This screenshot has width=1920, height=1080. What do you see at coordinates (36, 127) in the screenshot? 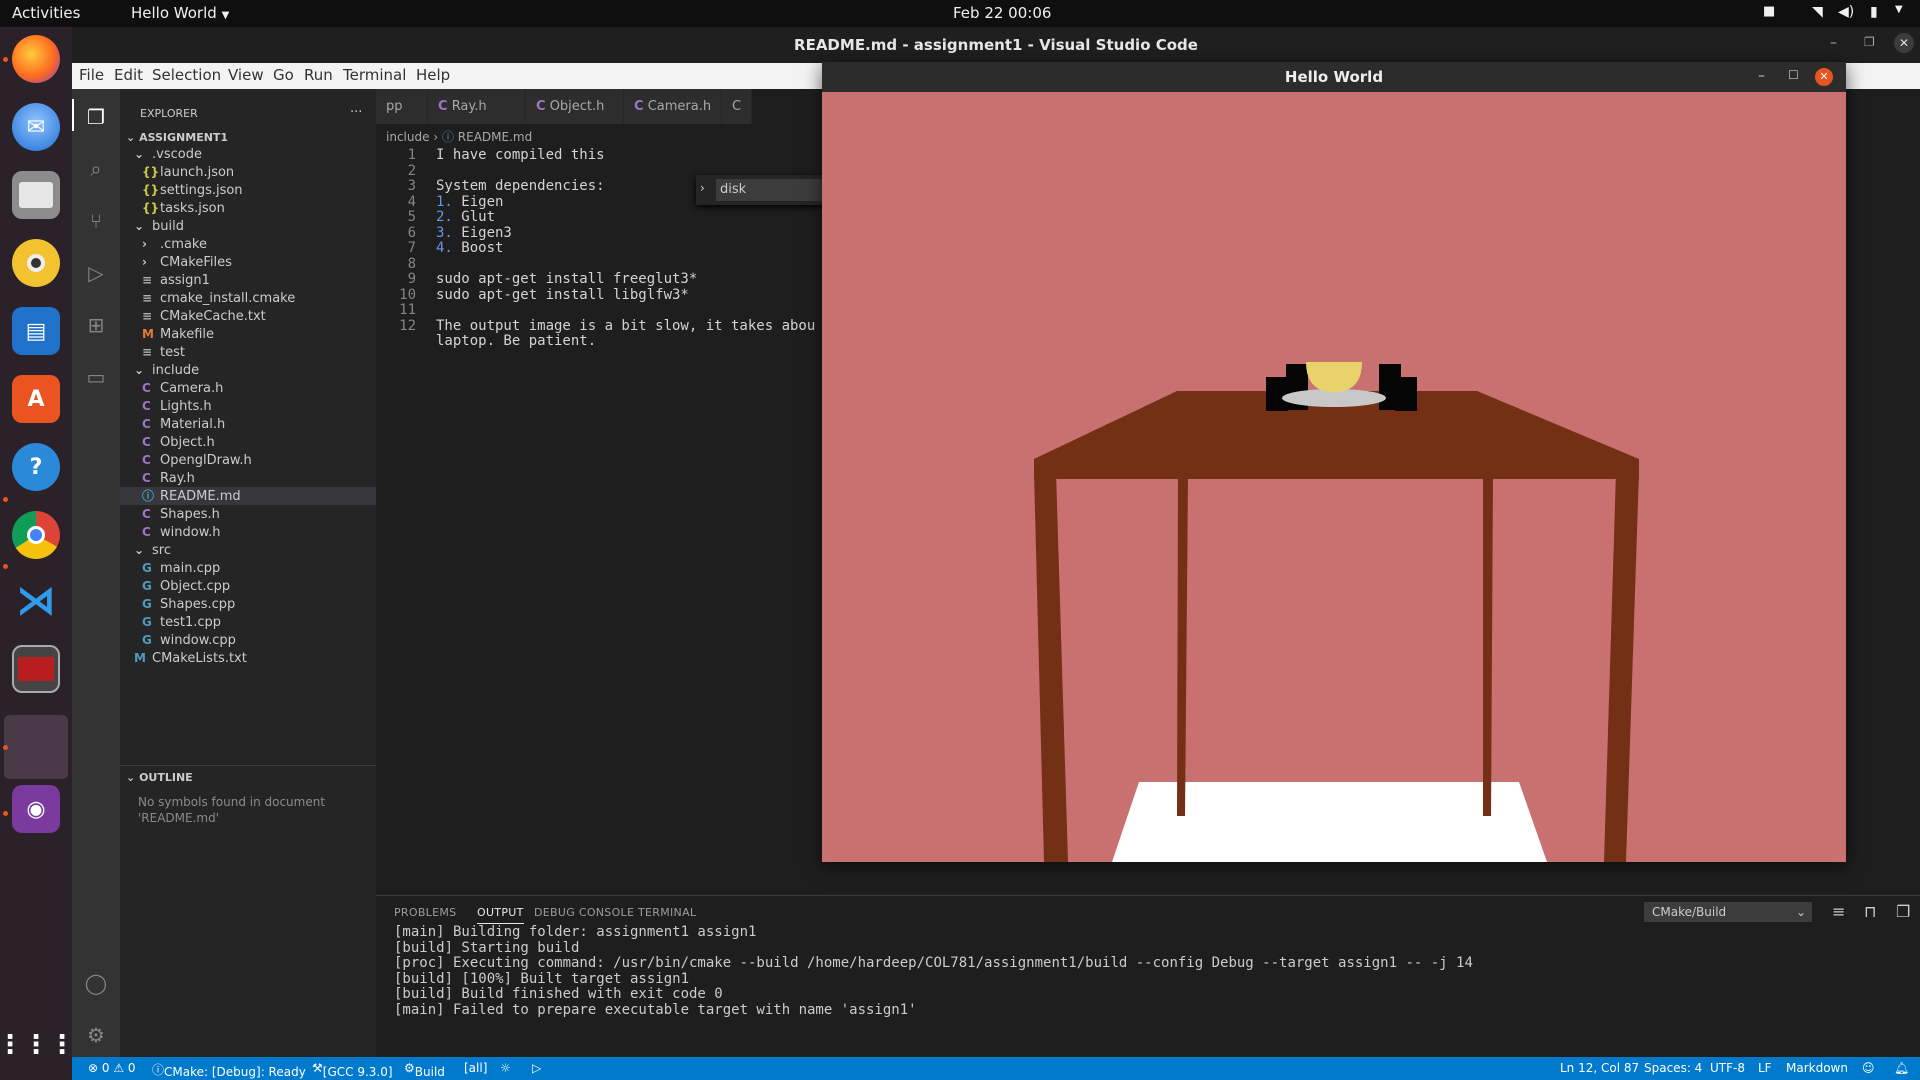
I see `thunderbird-icon: ✉` at bounding box center [36, 127].